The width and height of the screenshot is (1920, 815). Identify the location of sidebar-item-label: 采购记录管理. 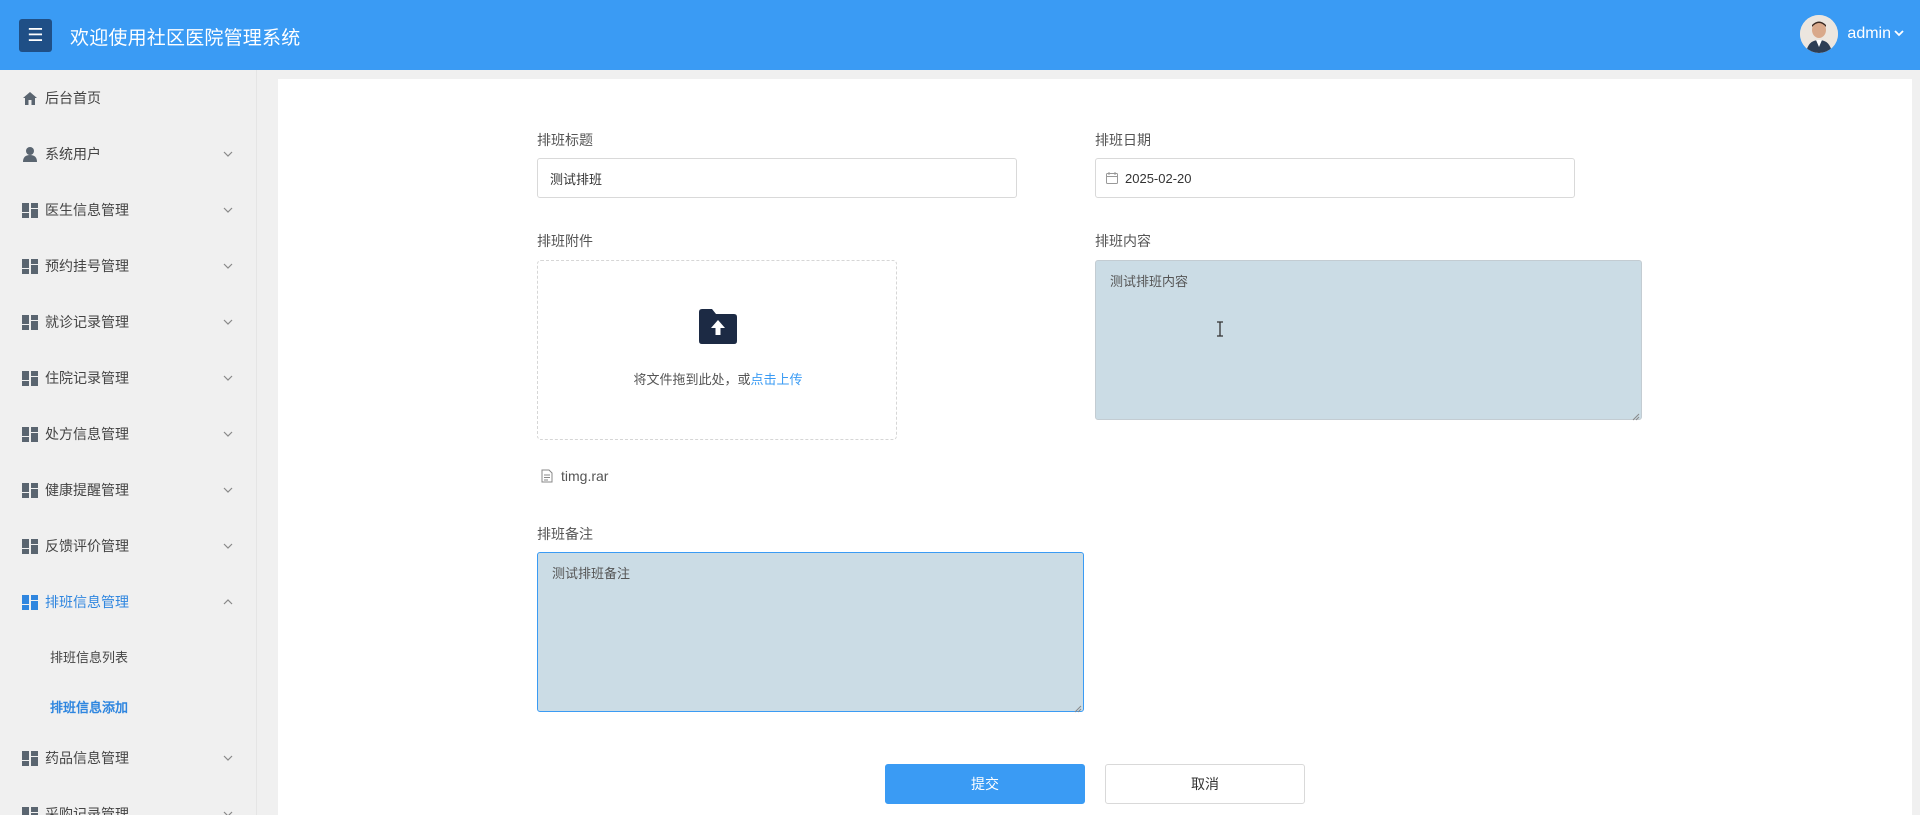
(87, 811).